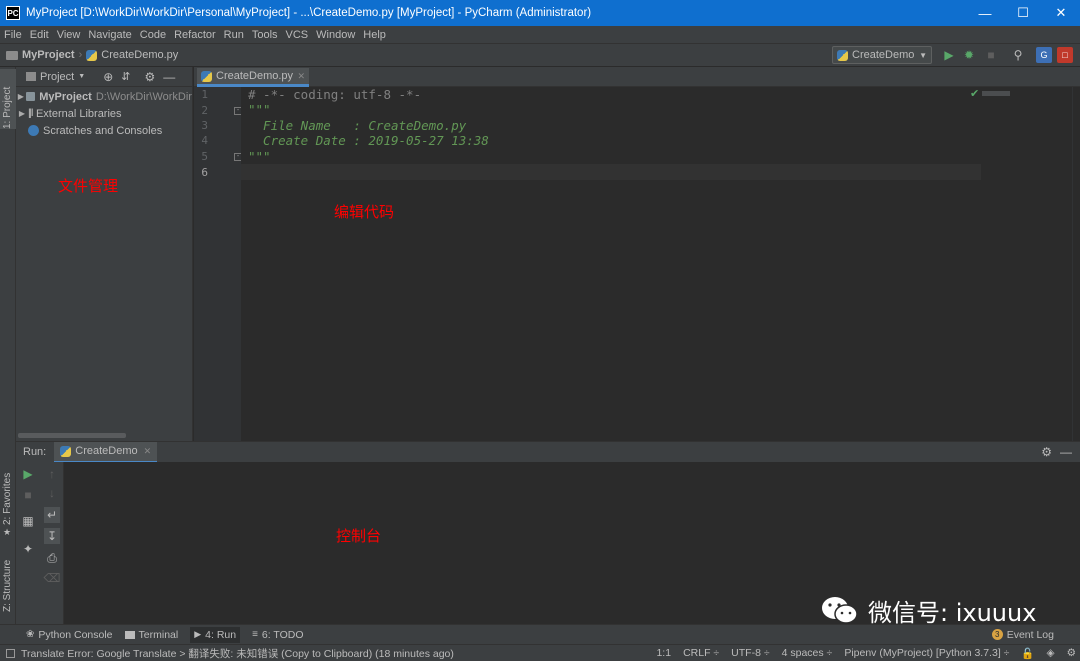  I want to click on layout-icon: ▦, so click(28, 521).